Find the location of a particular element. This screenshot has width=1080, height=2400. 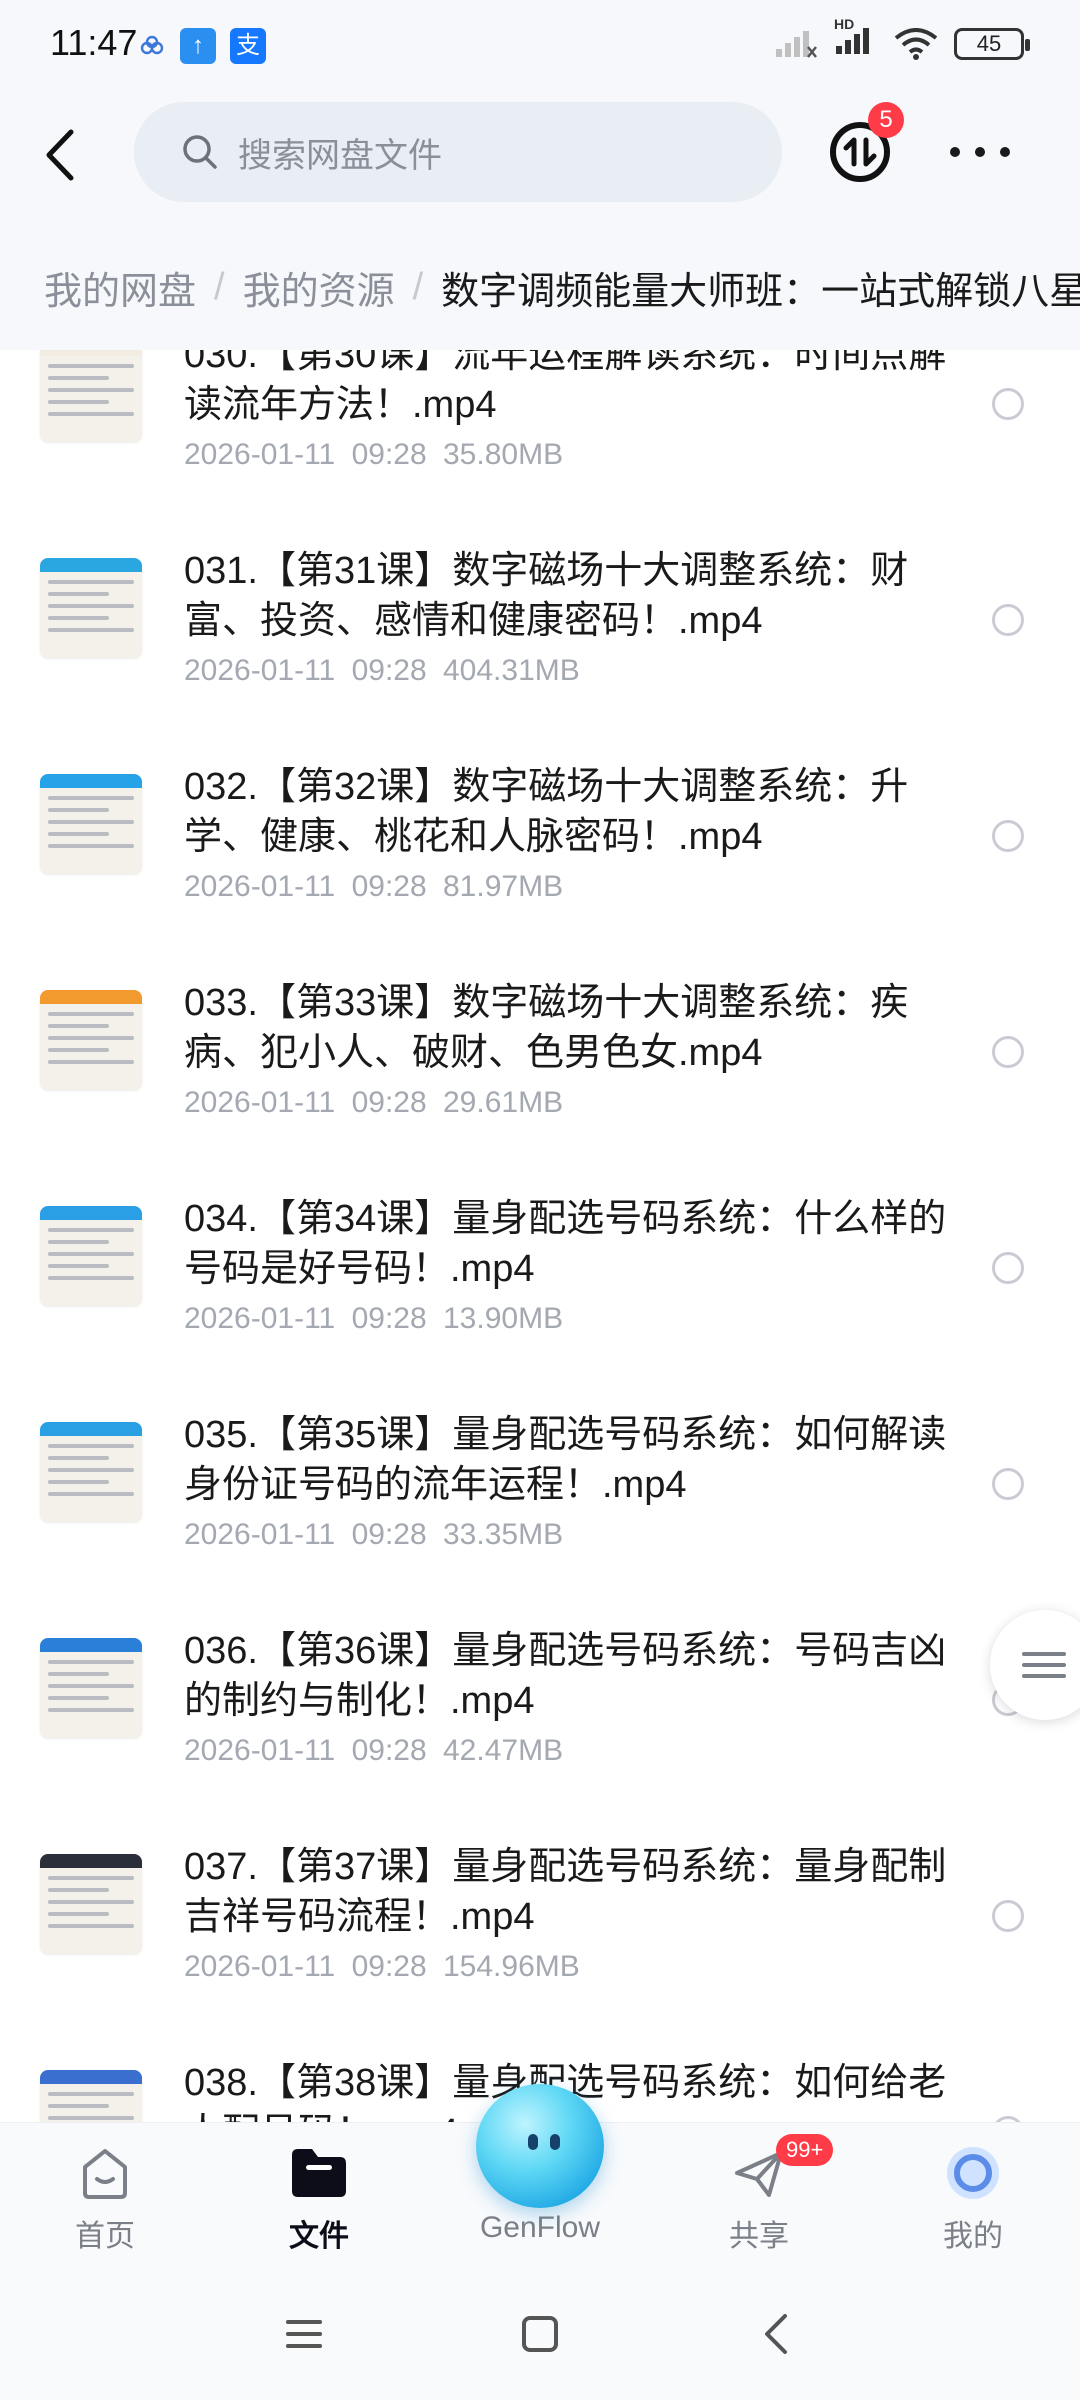

system-navigation-bar is located at coordinates (540, 2332).